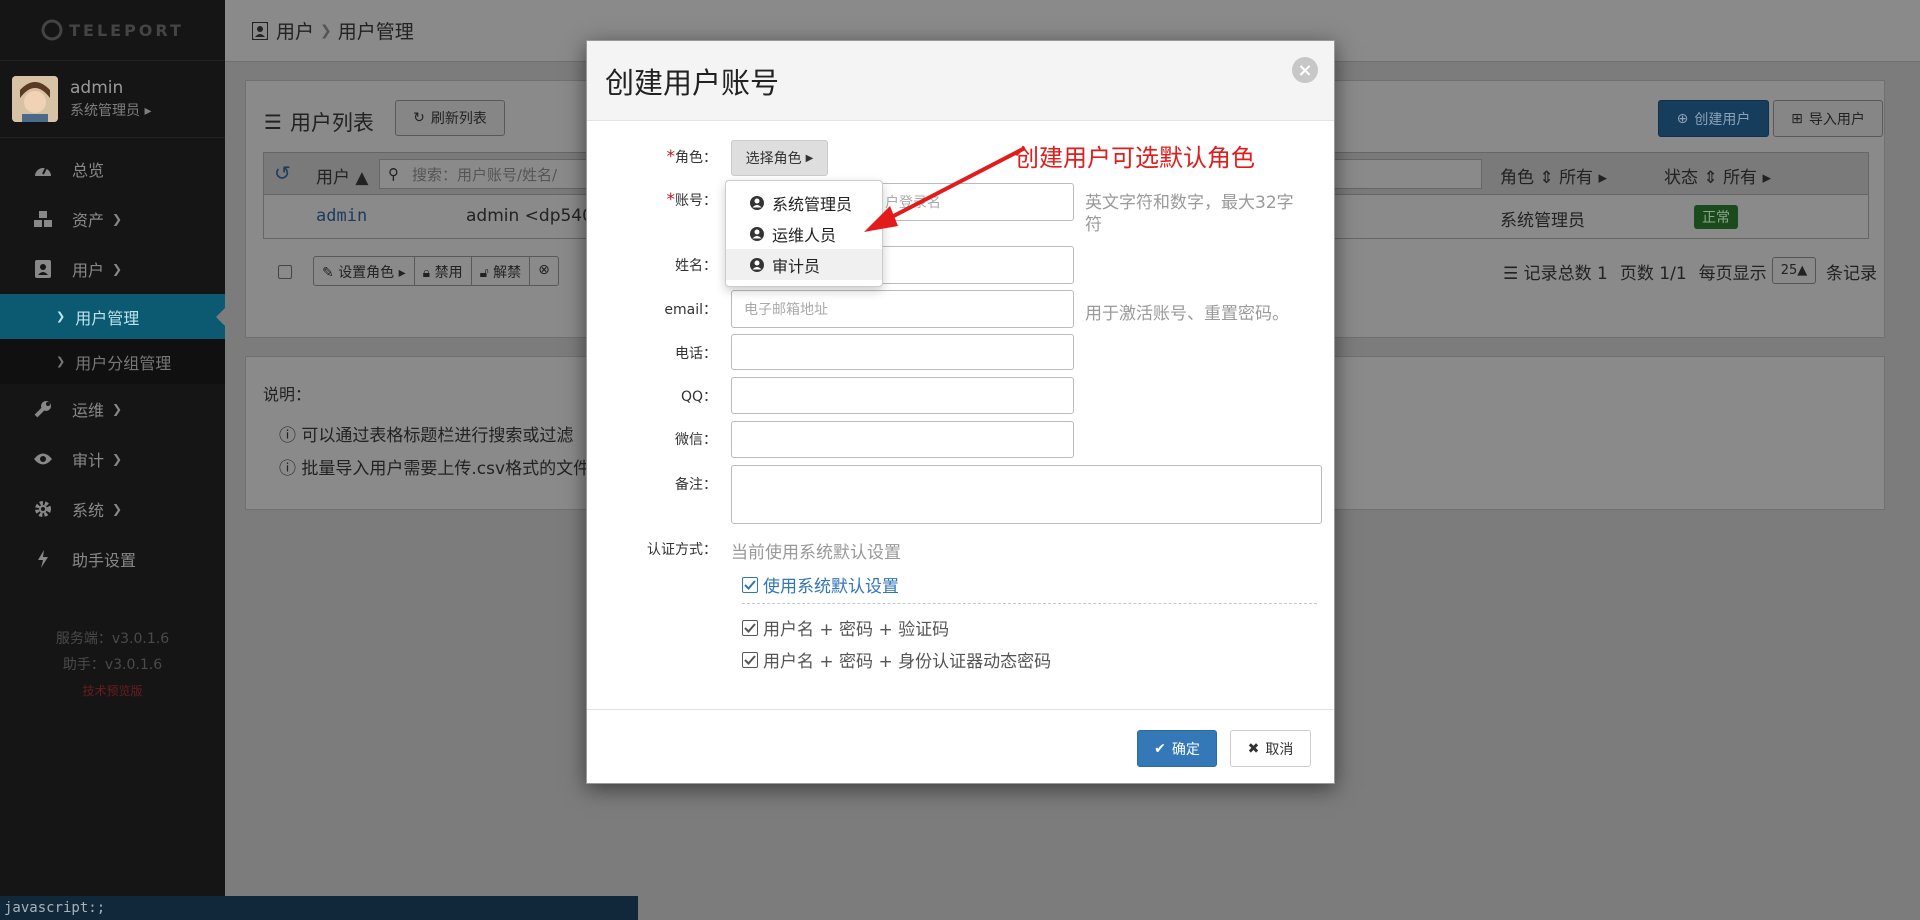  Describe the element at coordinates (1305, 70) in the screenshot. I see `close-icon: ×` at that location.